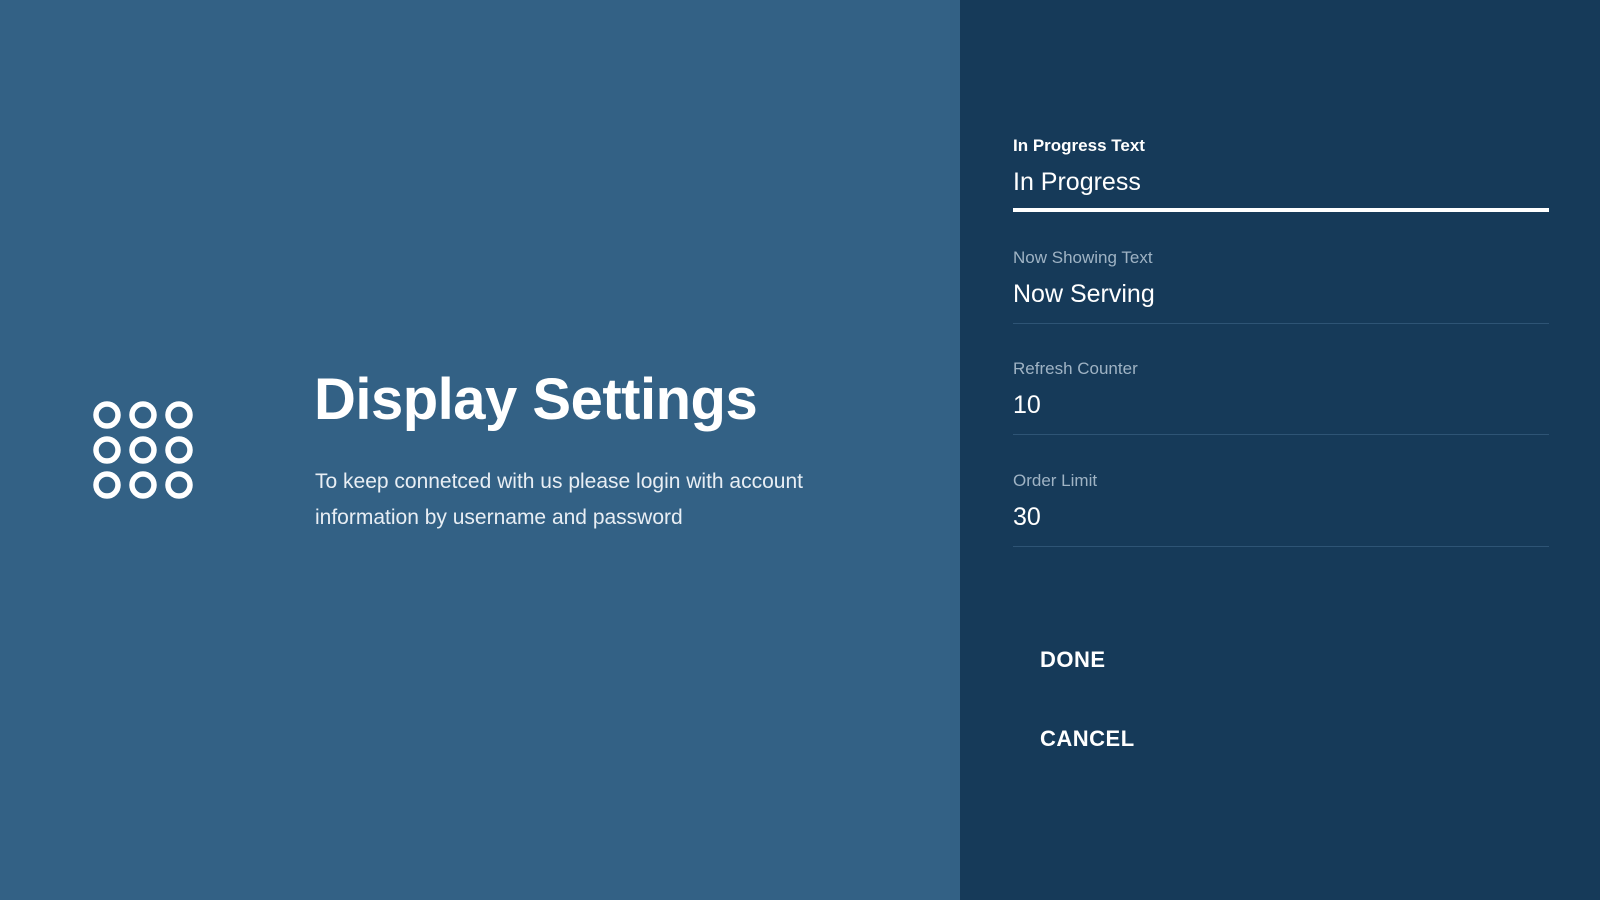 The width and height of the screenshot is (1600, 900). Describe the element at coordinates (1087, 739) in the screenshot. I see `cancel-button: CANCEL` at that location.